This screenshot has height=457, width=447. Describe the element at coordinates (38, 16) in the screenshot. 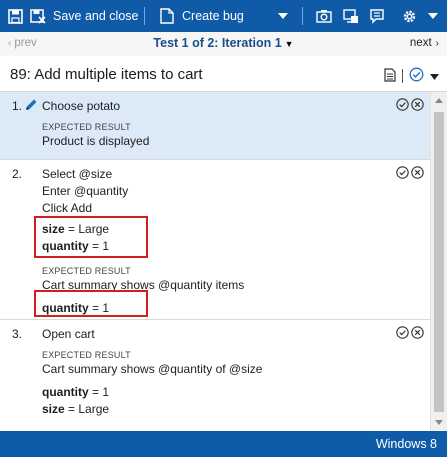

I see `save-close-icon` at that location.